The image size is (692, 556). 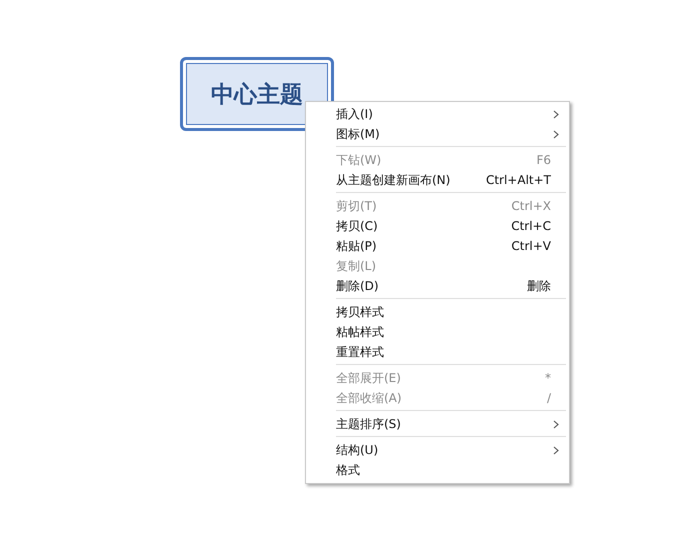 I want to click on menu-item: 重置样式, so click(x=437, y=352).